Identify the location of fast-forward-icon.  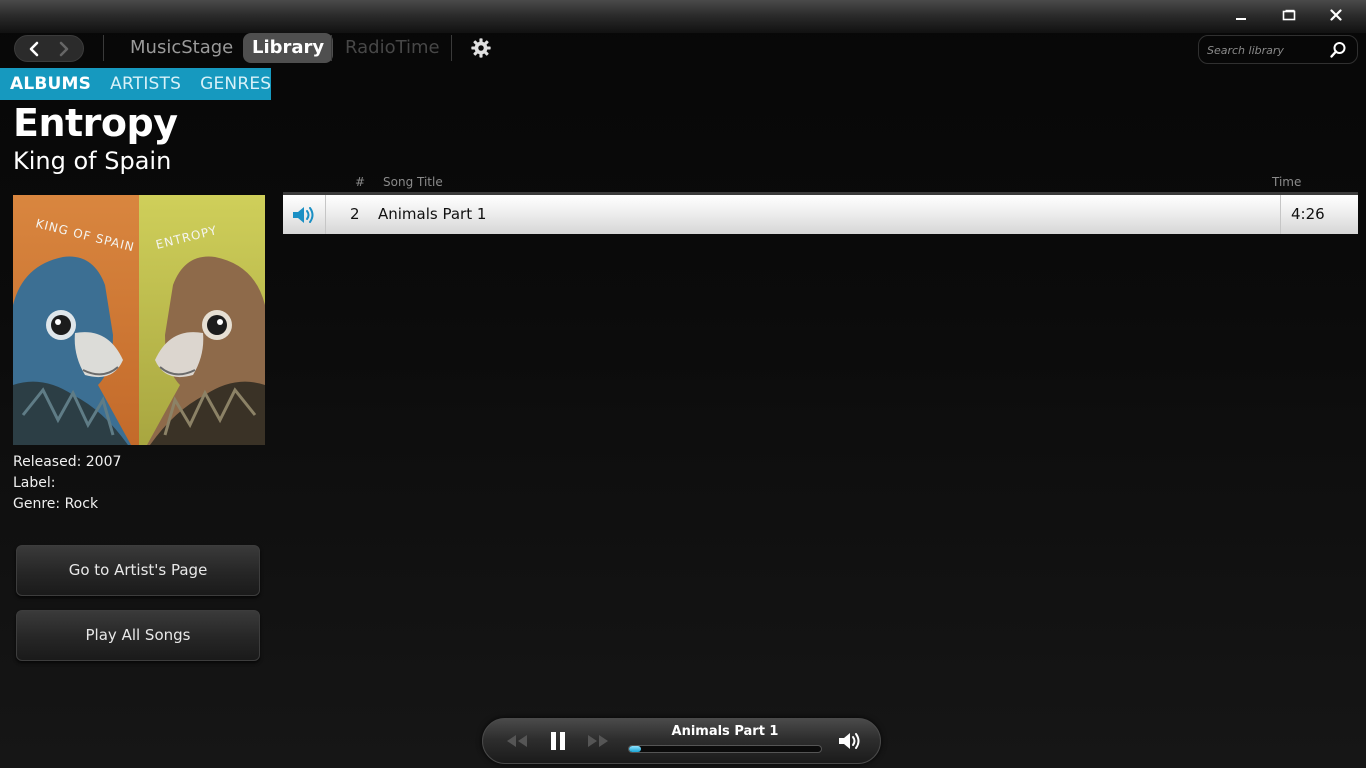
(598, 741).